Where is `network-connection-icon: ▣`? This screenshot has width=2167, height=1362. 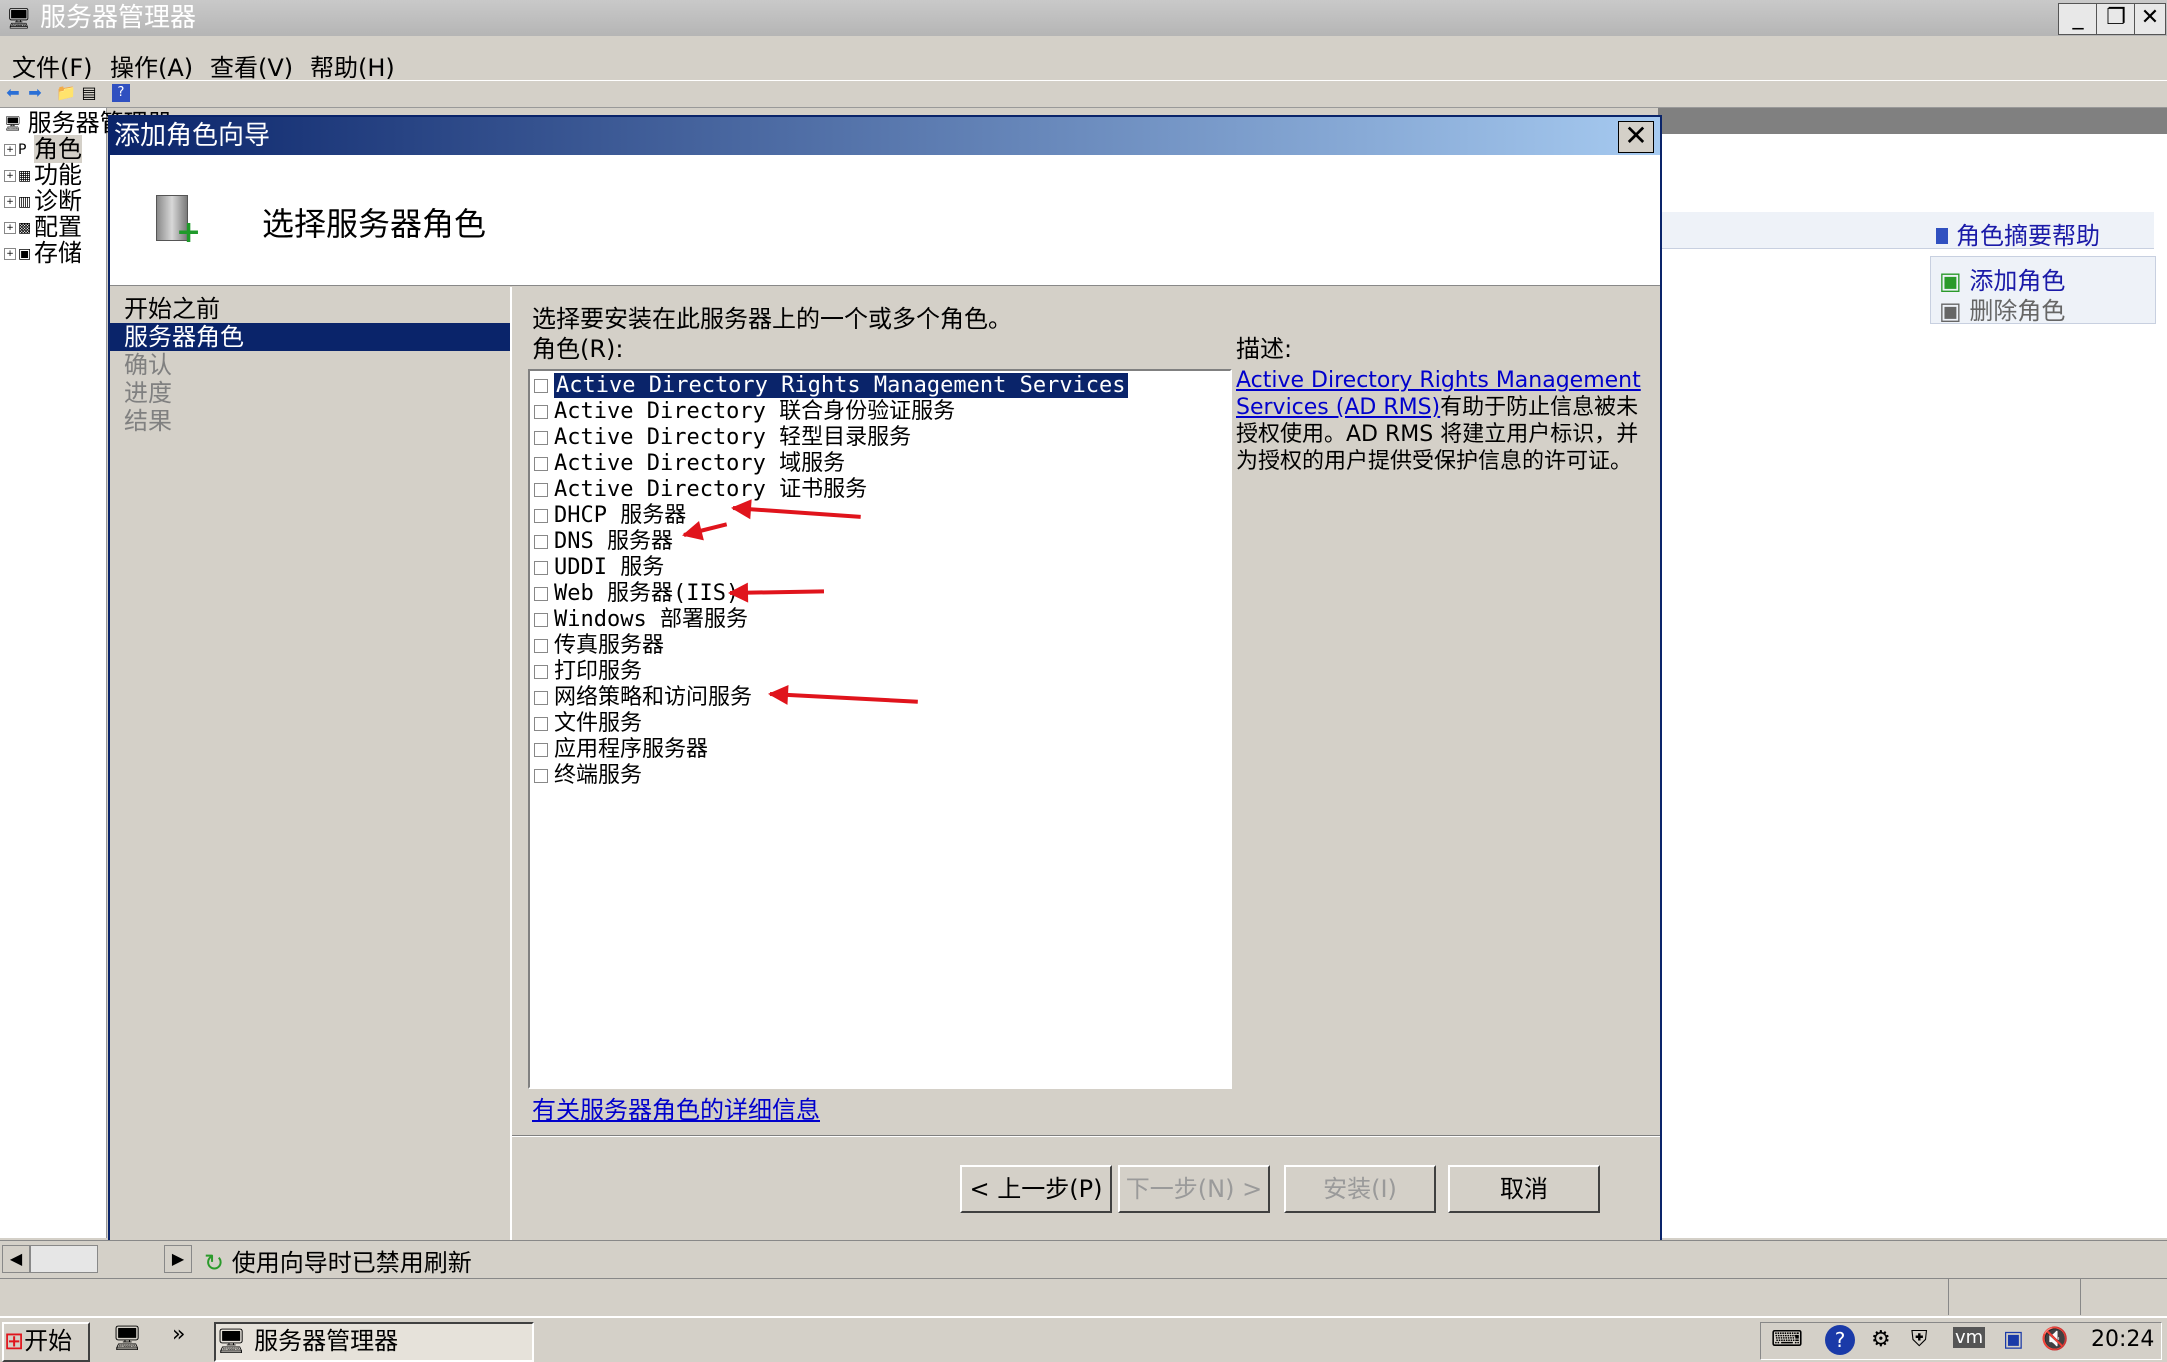
network-connection-icon: ▣ is located at coordinates (2013, 1339).